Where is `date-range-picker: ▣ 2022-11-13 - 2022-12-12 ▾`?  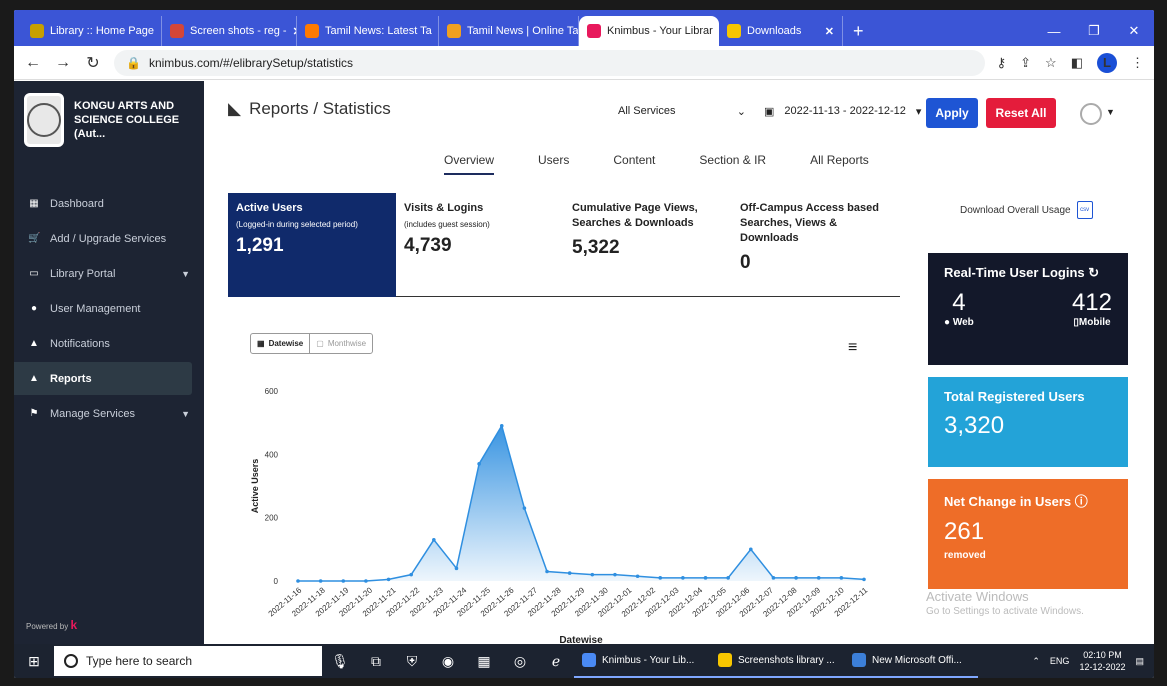 date-range-picker: ▣ 2022-11-13 - 2022-12-12 ▾ is located at coordinates (842, 111).